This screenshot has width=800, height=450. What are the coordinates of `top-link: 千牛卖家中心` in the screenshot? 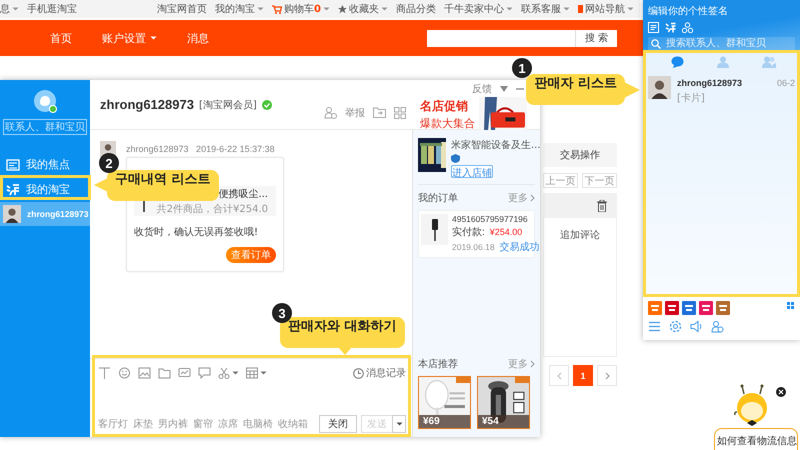 It's located at (478, 9).